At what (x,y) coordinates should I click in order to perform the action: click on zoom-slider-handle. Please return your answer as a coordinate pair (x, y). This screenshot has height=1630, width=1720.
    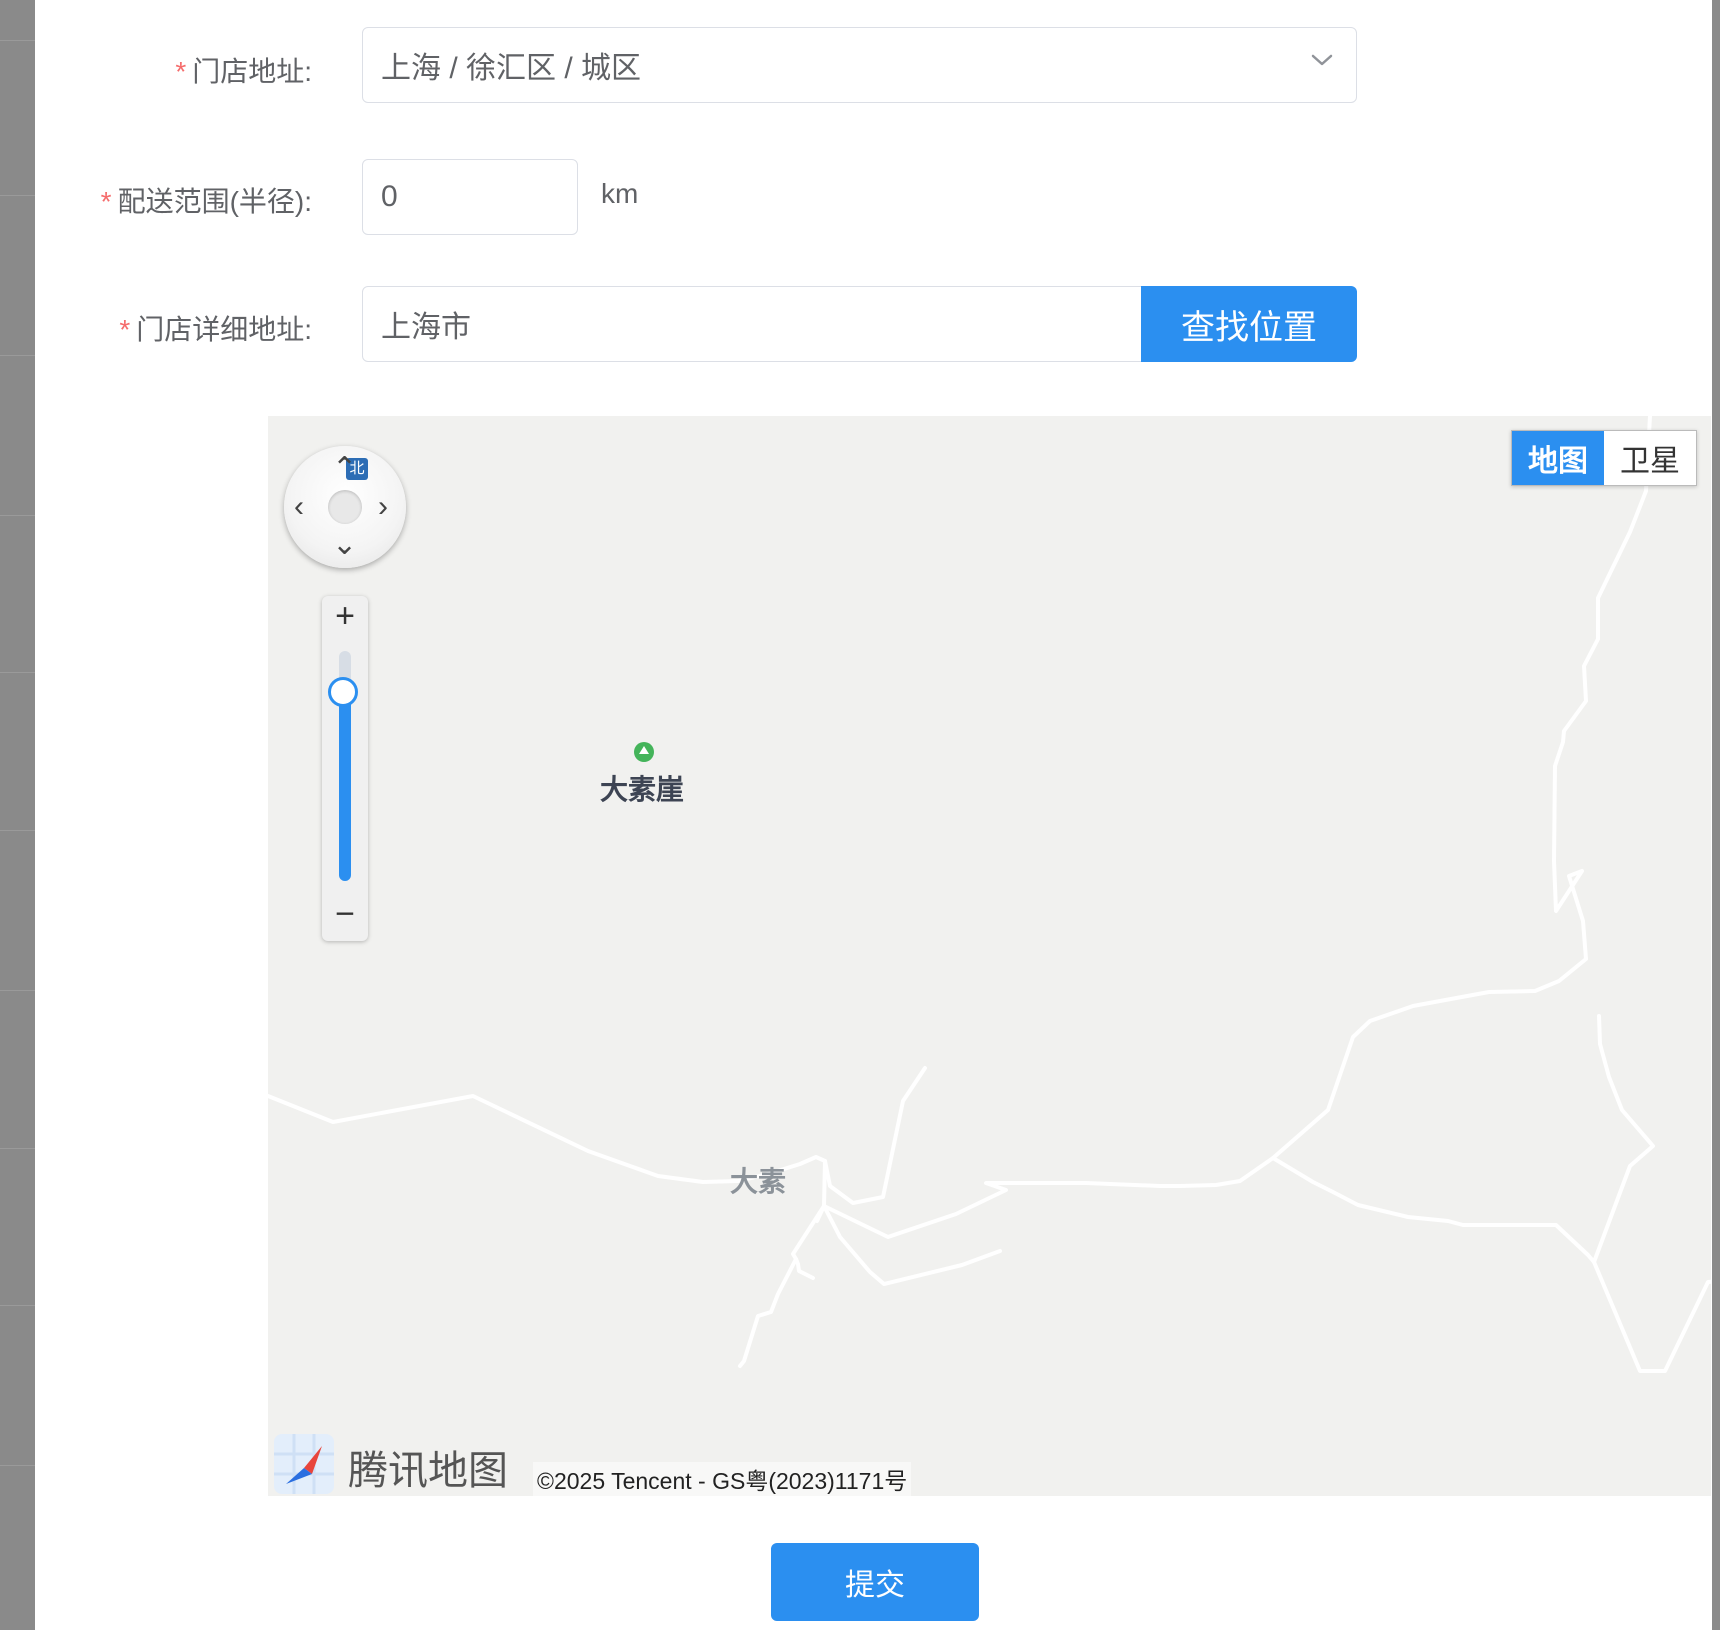
    Looking at the image, I should click on (343, 692).